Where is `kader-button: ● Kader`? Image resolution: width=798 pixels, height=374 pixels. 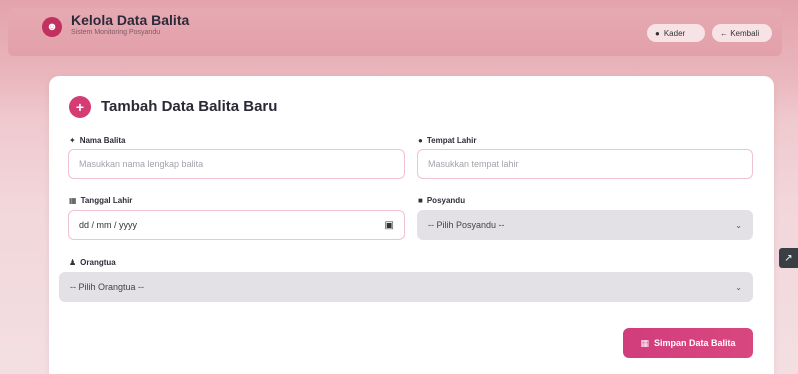 kader-button: ● Kader is located at coordinates (676, 33).